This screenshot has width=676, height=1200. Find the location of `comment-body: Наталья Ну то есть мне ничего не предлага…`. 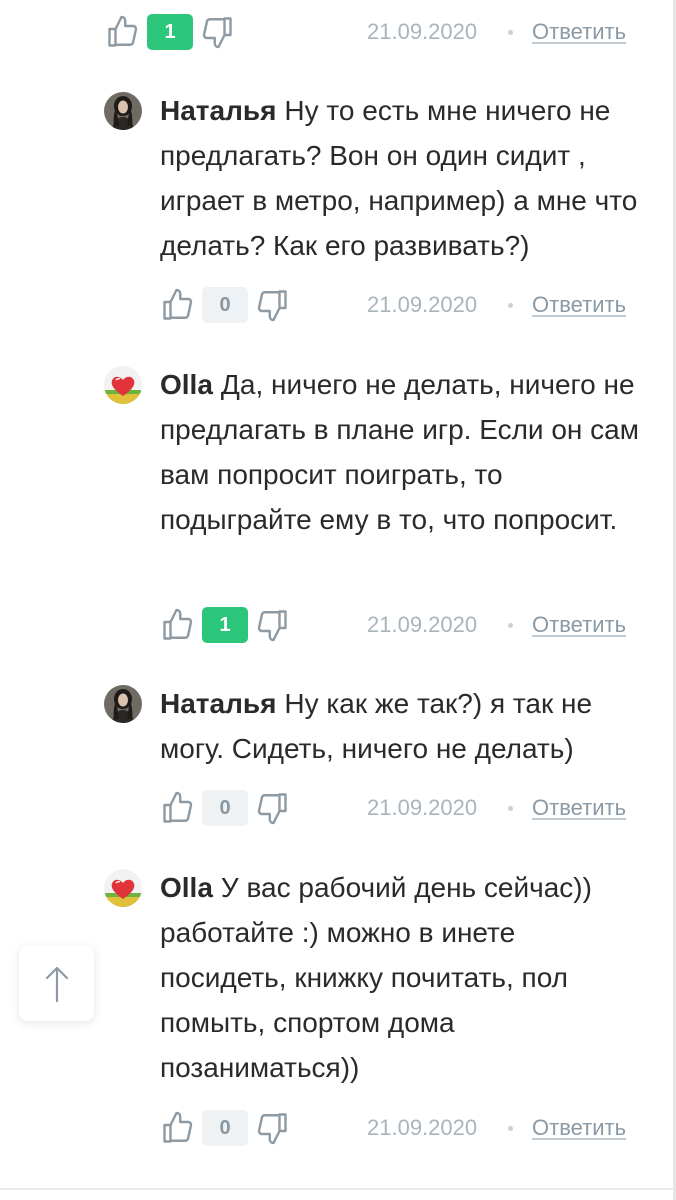

comment-body: Наталья Ну то есть мне ничего не предлага… is located at coordinates (400, 178).